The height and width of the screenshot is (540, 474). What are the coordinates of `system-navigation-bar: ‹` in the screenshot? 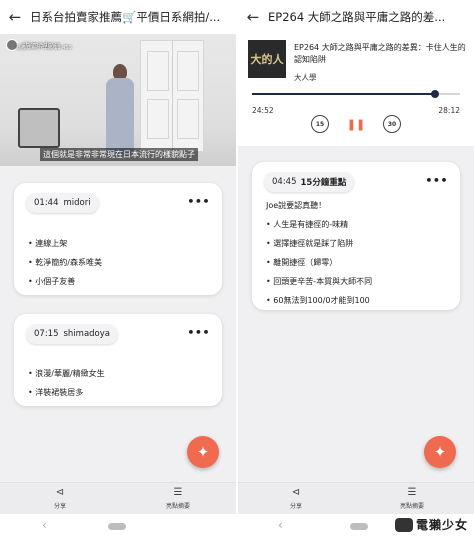 It's located at (118, 527).